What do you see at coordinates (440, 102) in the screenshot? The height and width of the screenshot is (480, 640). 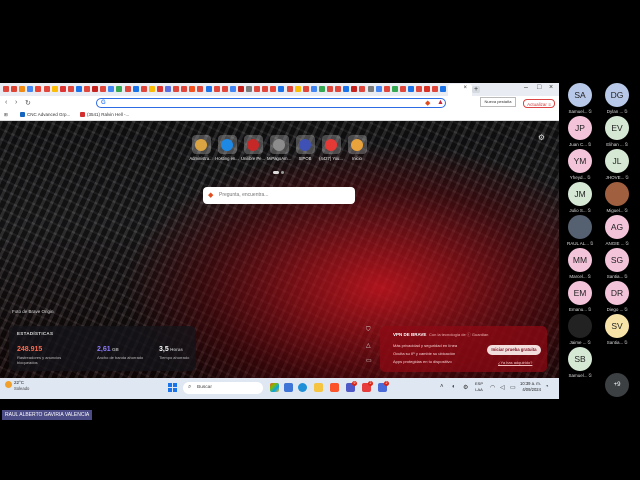 I see `brave-rewards-icon: ▲` at bounding box center [440, 102].